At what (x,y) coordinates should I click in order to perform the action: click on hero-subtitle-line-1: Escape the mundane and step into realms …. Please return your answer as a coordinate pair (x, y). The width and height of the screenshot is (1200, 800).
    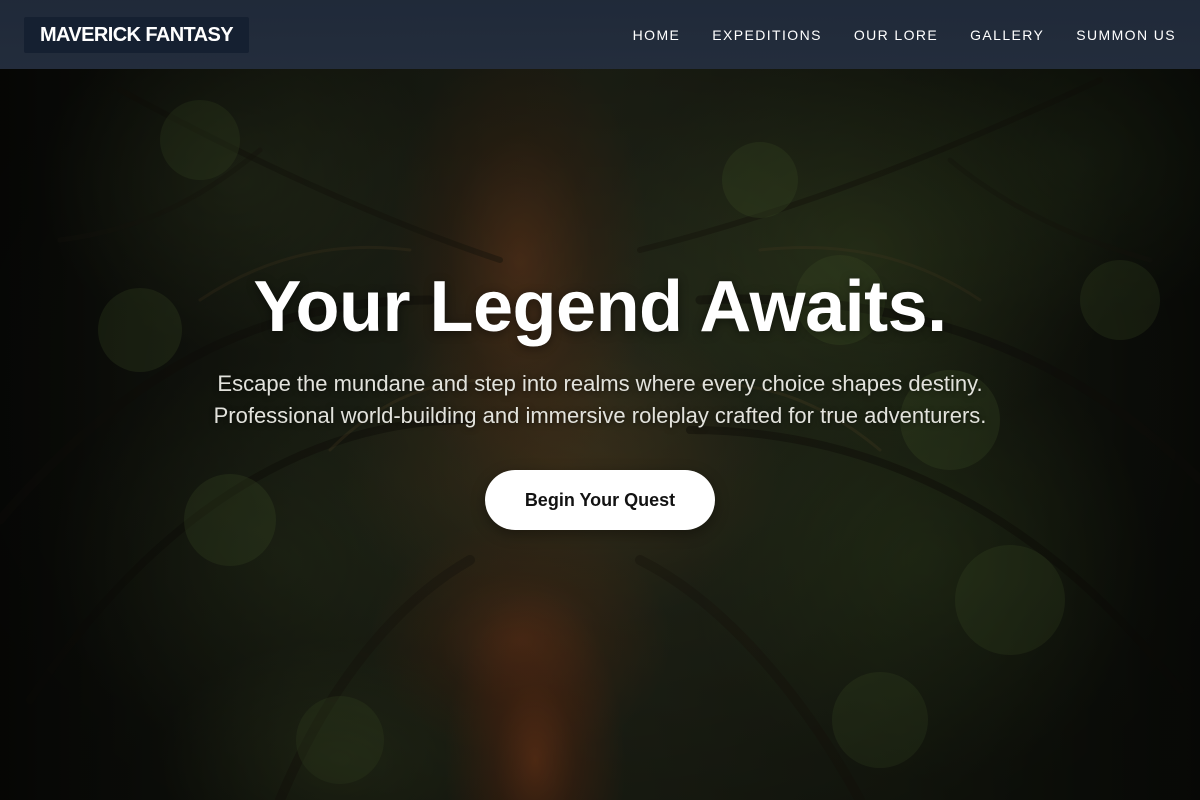
    Looking at the image, I should click on (600, 383).